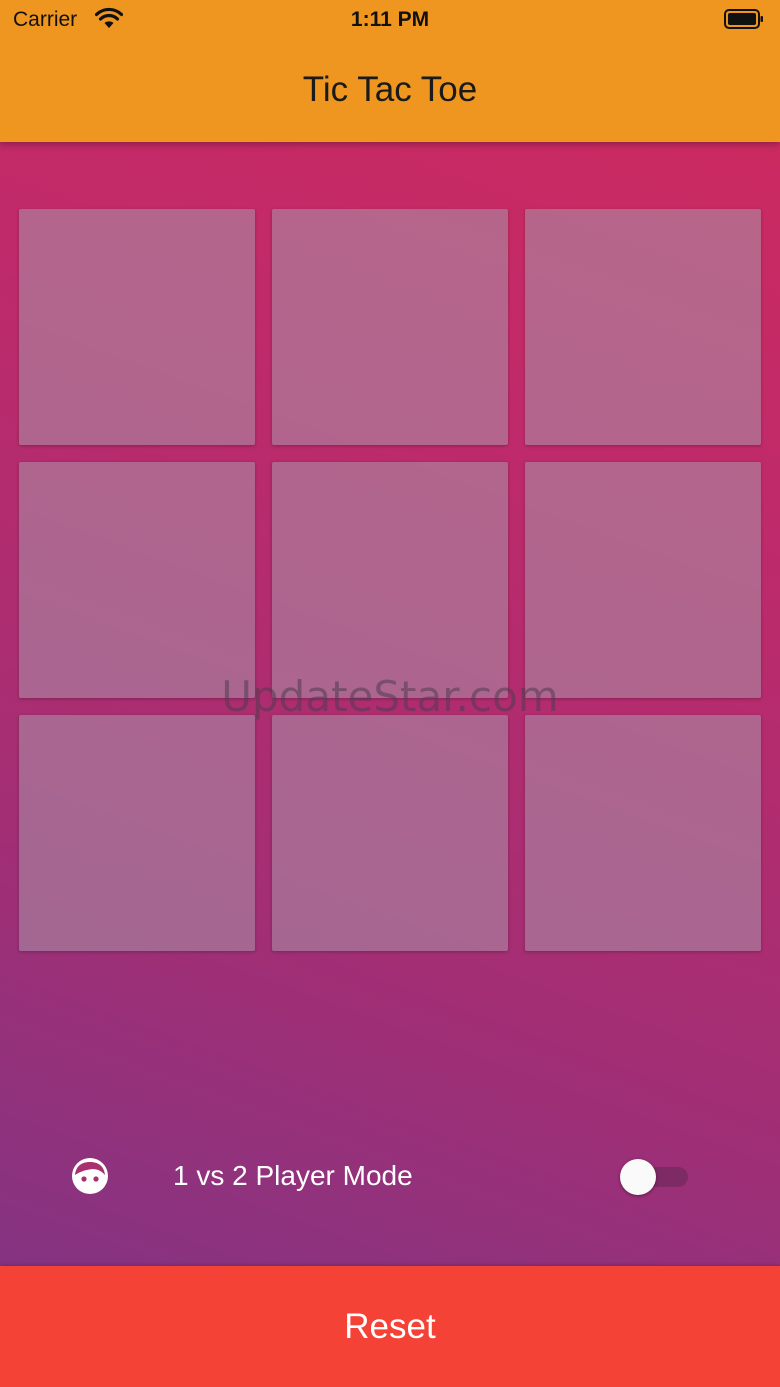 This screenshot has height=1387, width=780. I want to click on toggle-thumb, so click(638, 1177).